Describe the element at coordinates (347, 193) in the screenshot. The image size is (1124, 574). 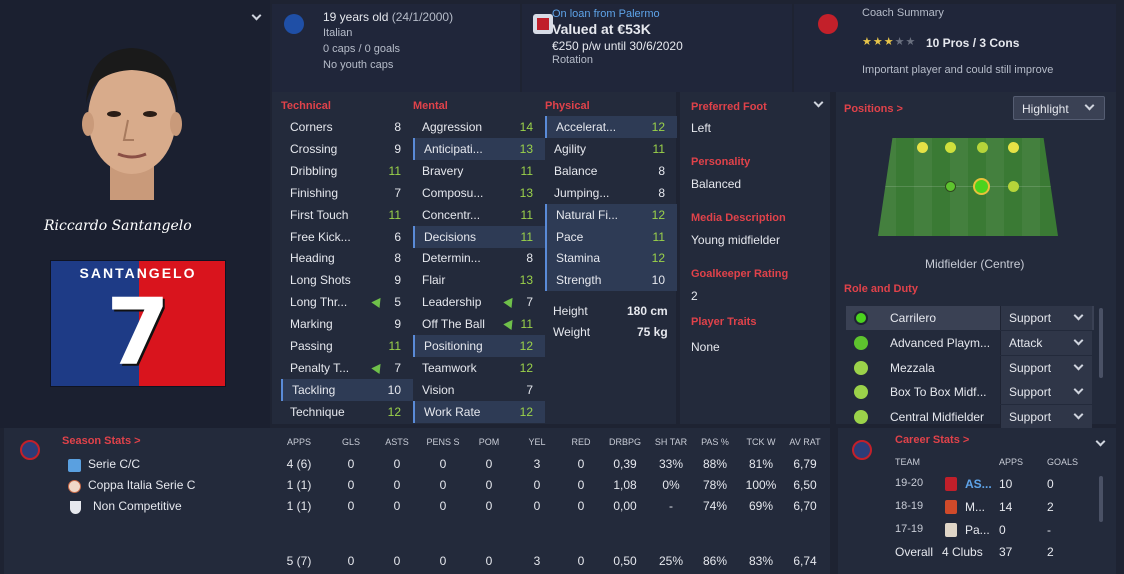
I see `attribute-row: Finishing 7` at that location.